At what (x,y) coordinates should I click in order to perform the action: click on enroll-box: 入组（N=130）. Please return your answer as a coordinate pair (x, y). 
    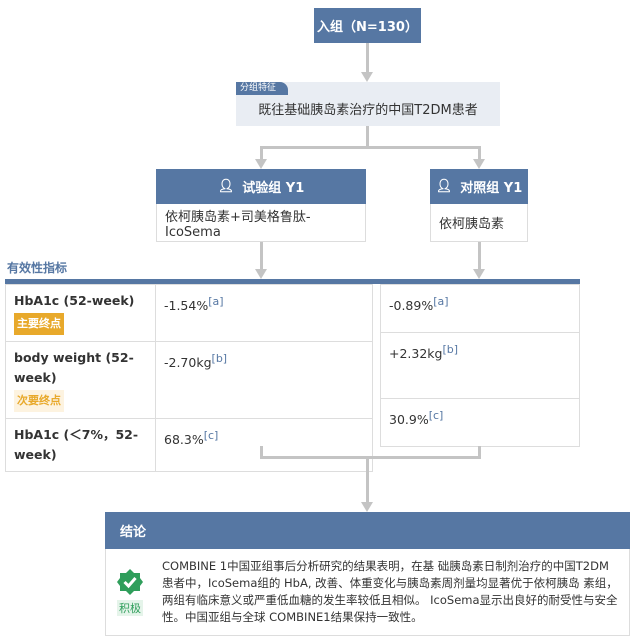
    Looking at the image, I should click on (367, 25).